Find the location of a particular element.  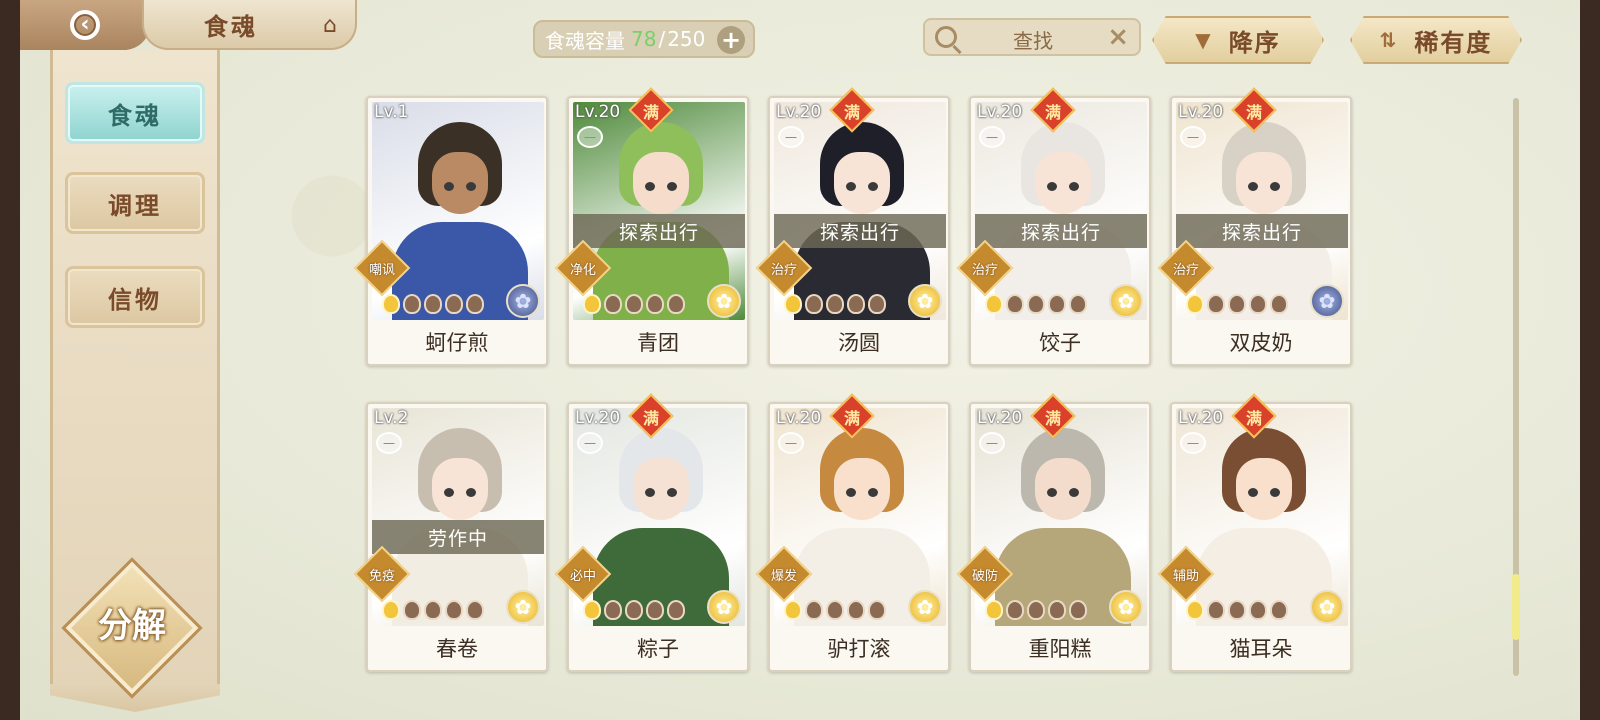

scrollbar is located at coordinates (1516, 387).